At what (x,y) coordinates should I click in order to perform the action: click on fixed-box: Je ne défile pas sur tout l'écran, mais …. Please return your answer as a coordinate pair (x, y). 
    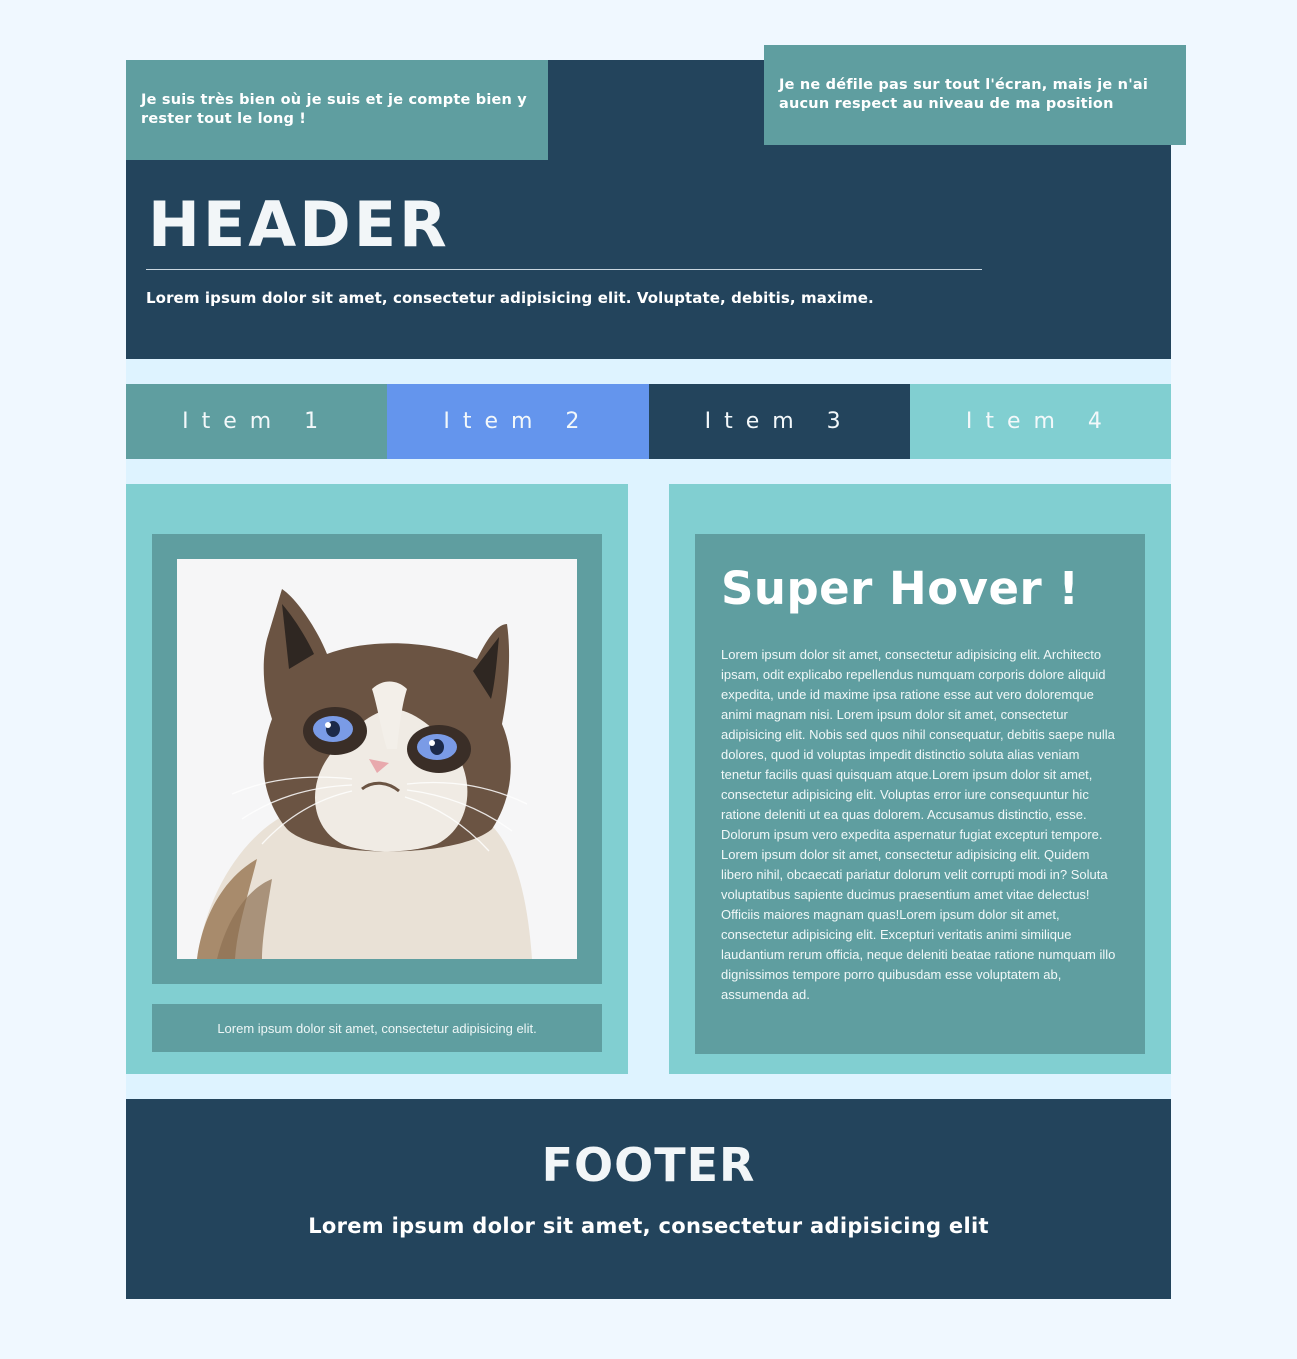
    Looking at the image, I should click on (975, 95).